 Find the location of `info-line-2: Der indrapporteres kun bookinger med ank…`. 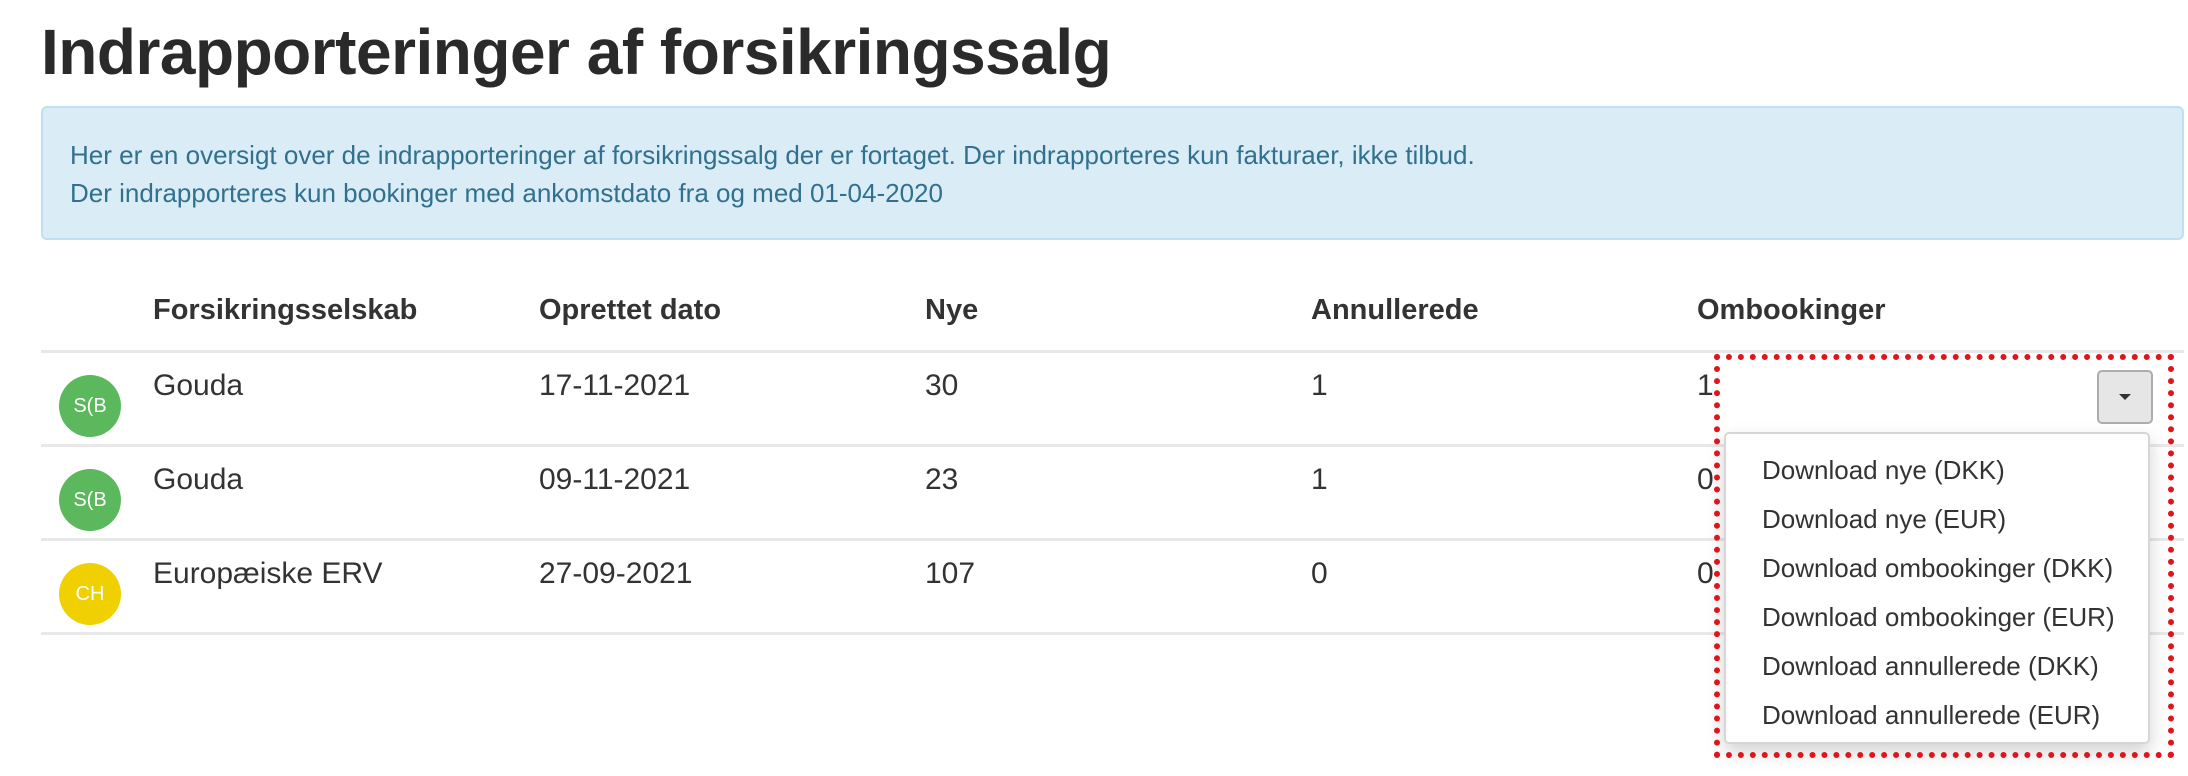

info-line-2: Der indrapporteres kun bookinger med ank… is located at coordinates (506, 193).